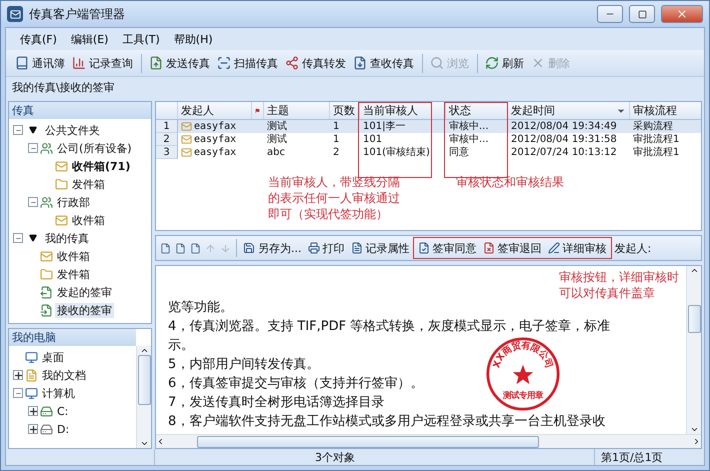 This screenshot has width=710, height=471. I want to click on row-number: 1, so click(167, 126).